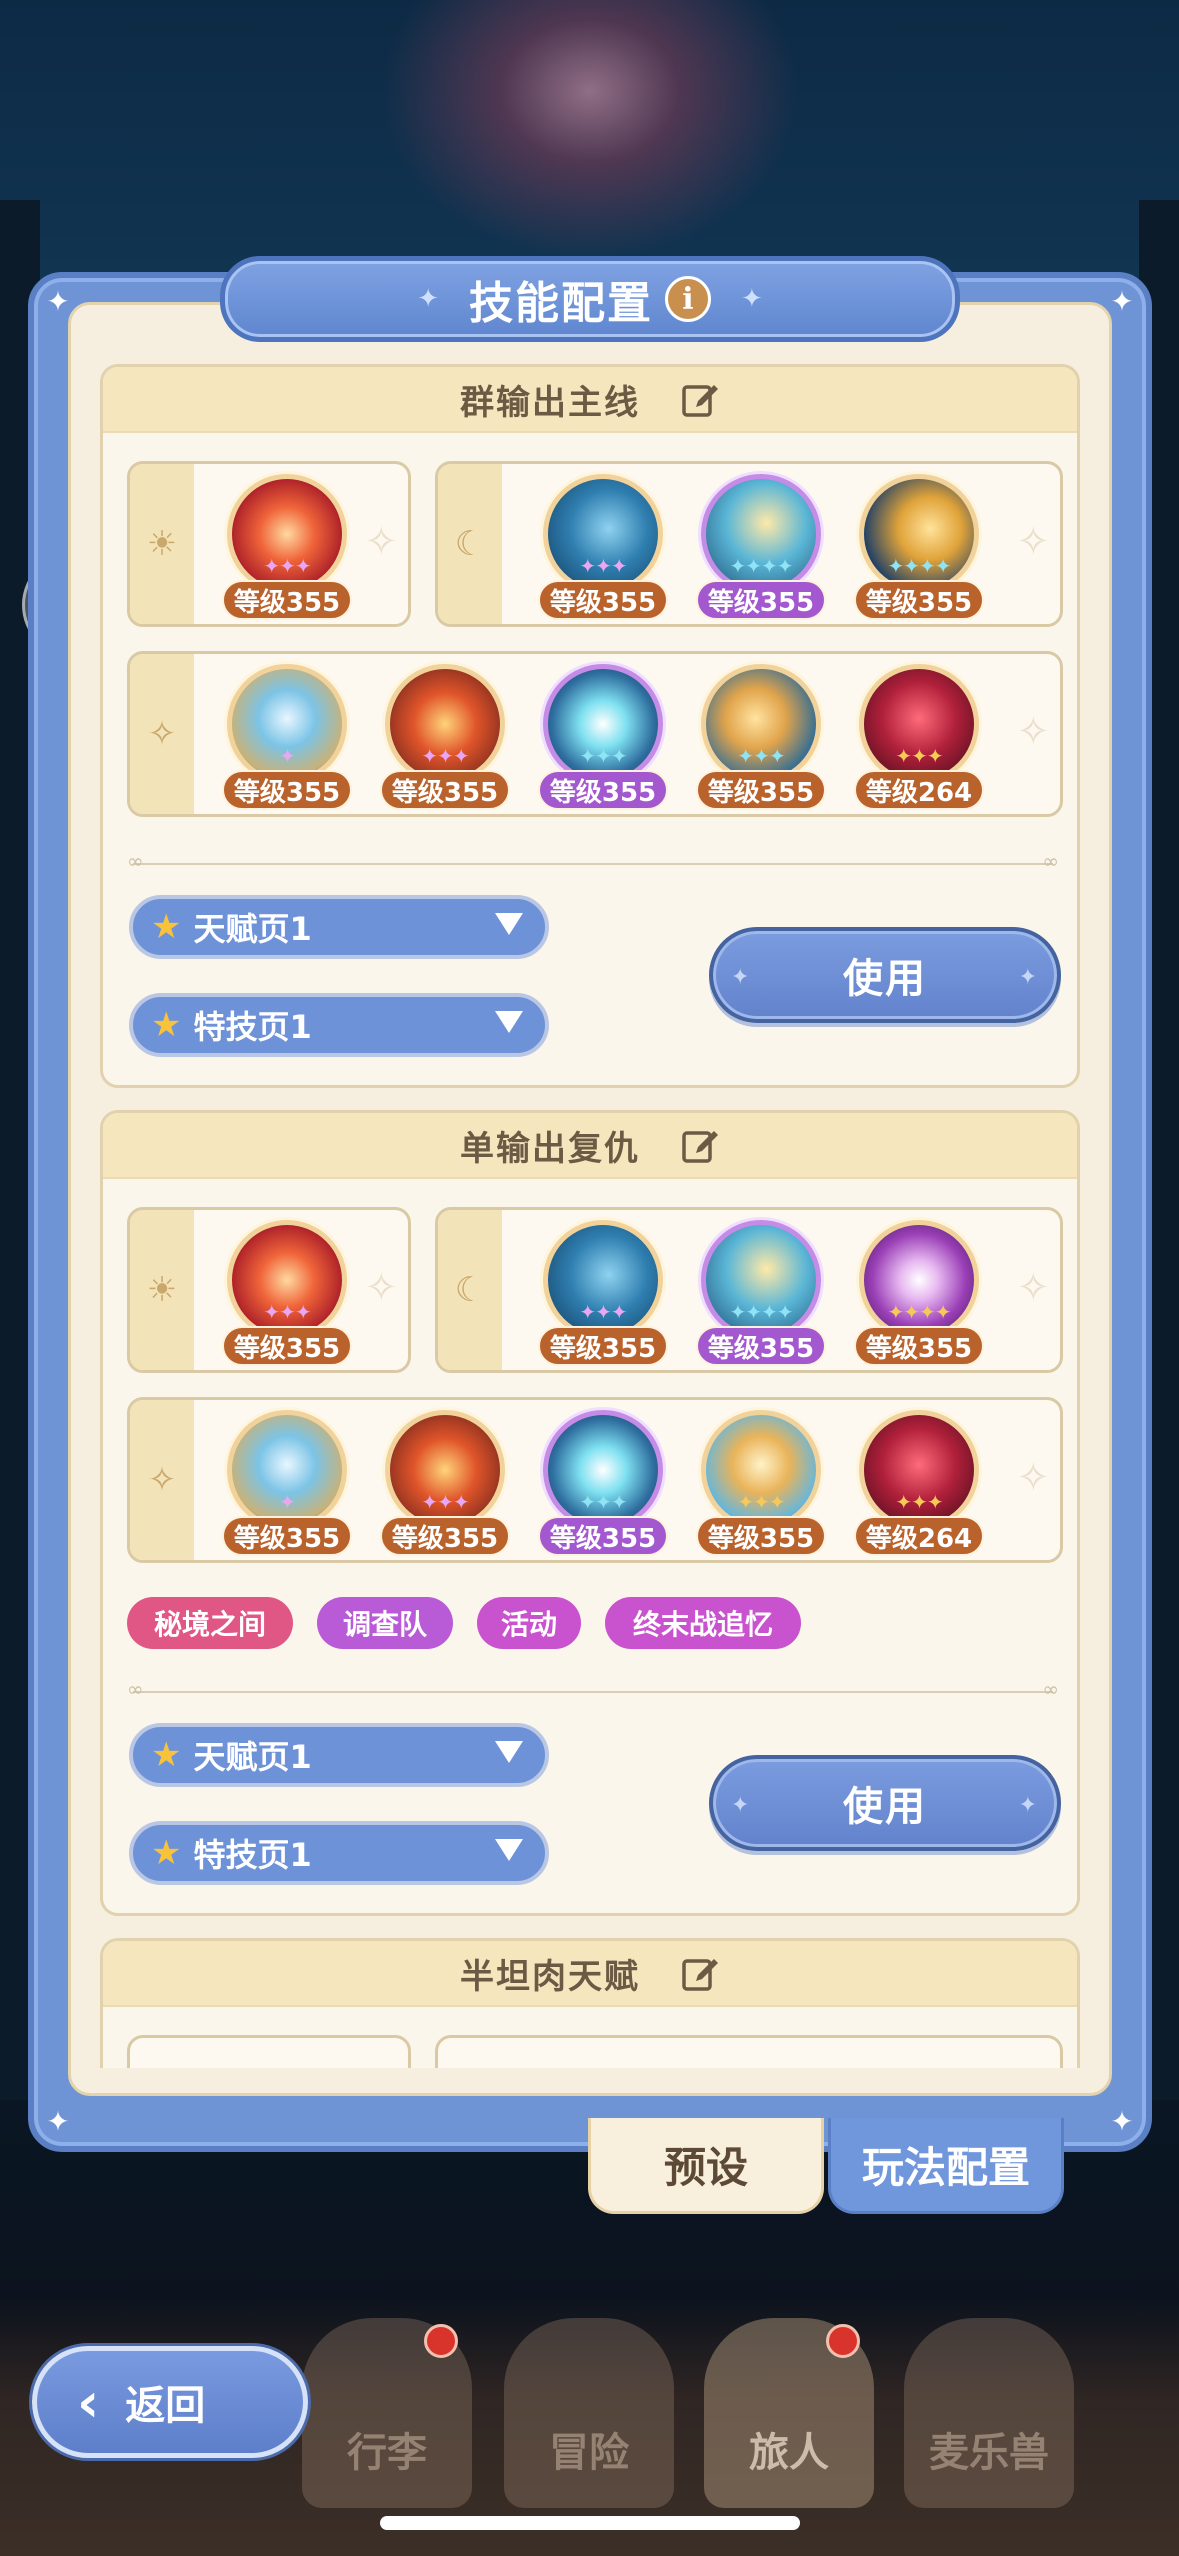 The width and height of the screenshot is (1179, 2556). What do you see at coordinates (946, 2166) in the screenshot?
I see `tab-gameplay-config: 玩法配置` at bounding box center [946, 2166].